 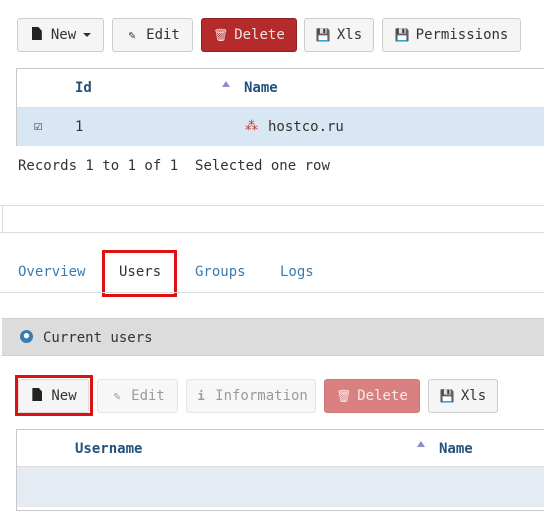 I want to click on new-button: New, so click(x=60, y=35).